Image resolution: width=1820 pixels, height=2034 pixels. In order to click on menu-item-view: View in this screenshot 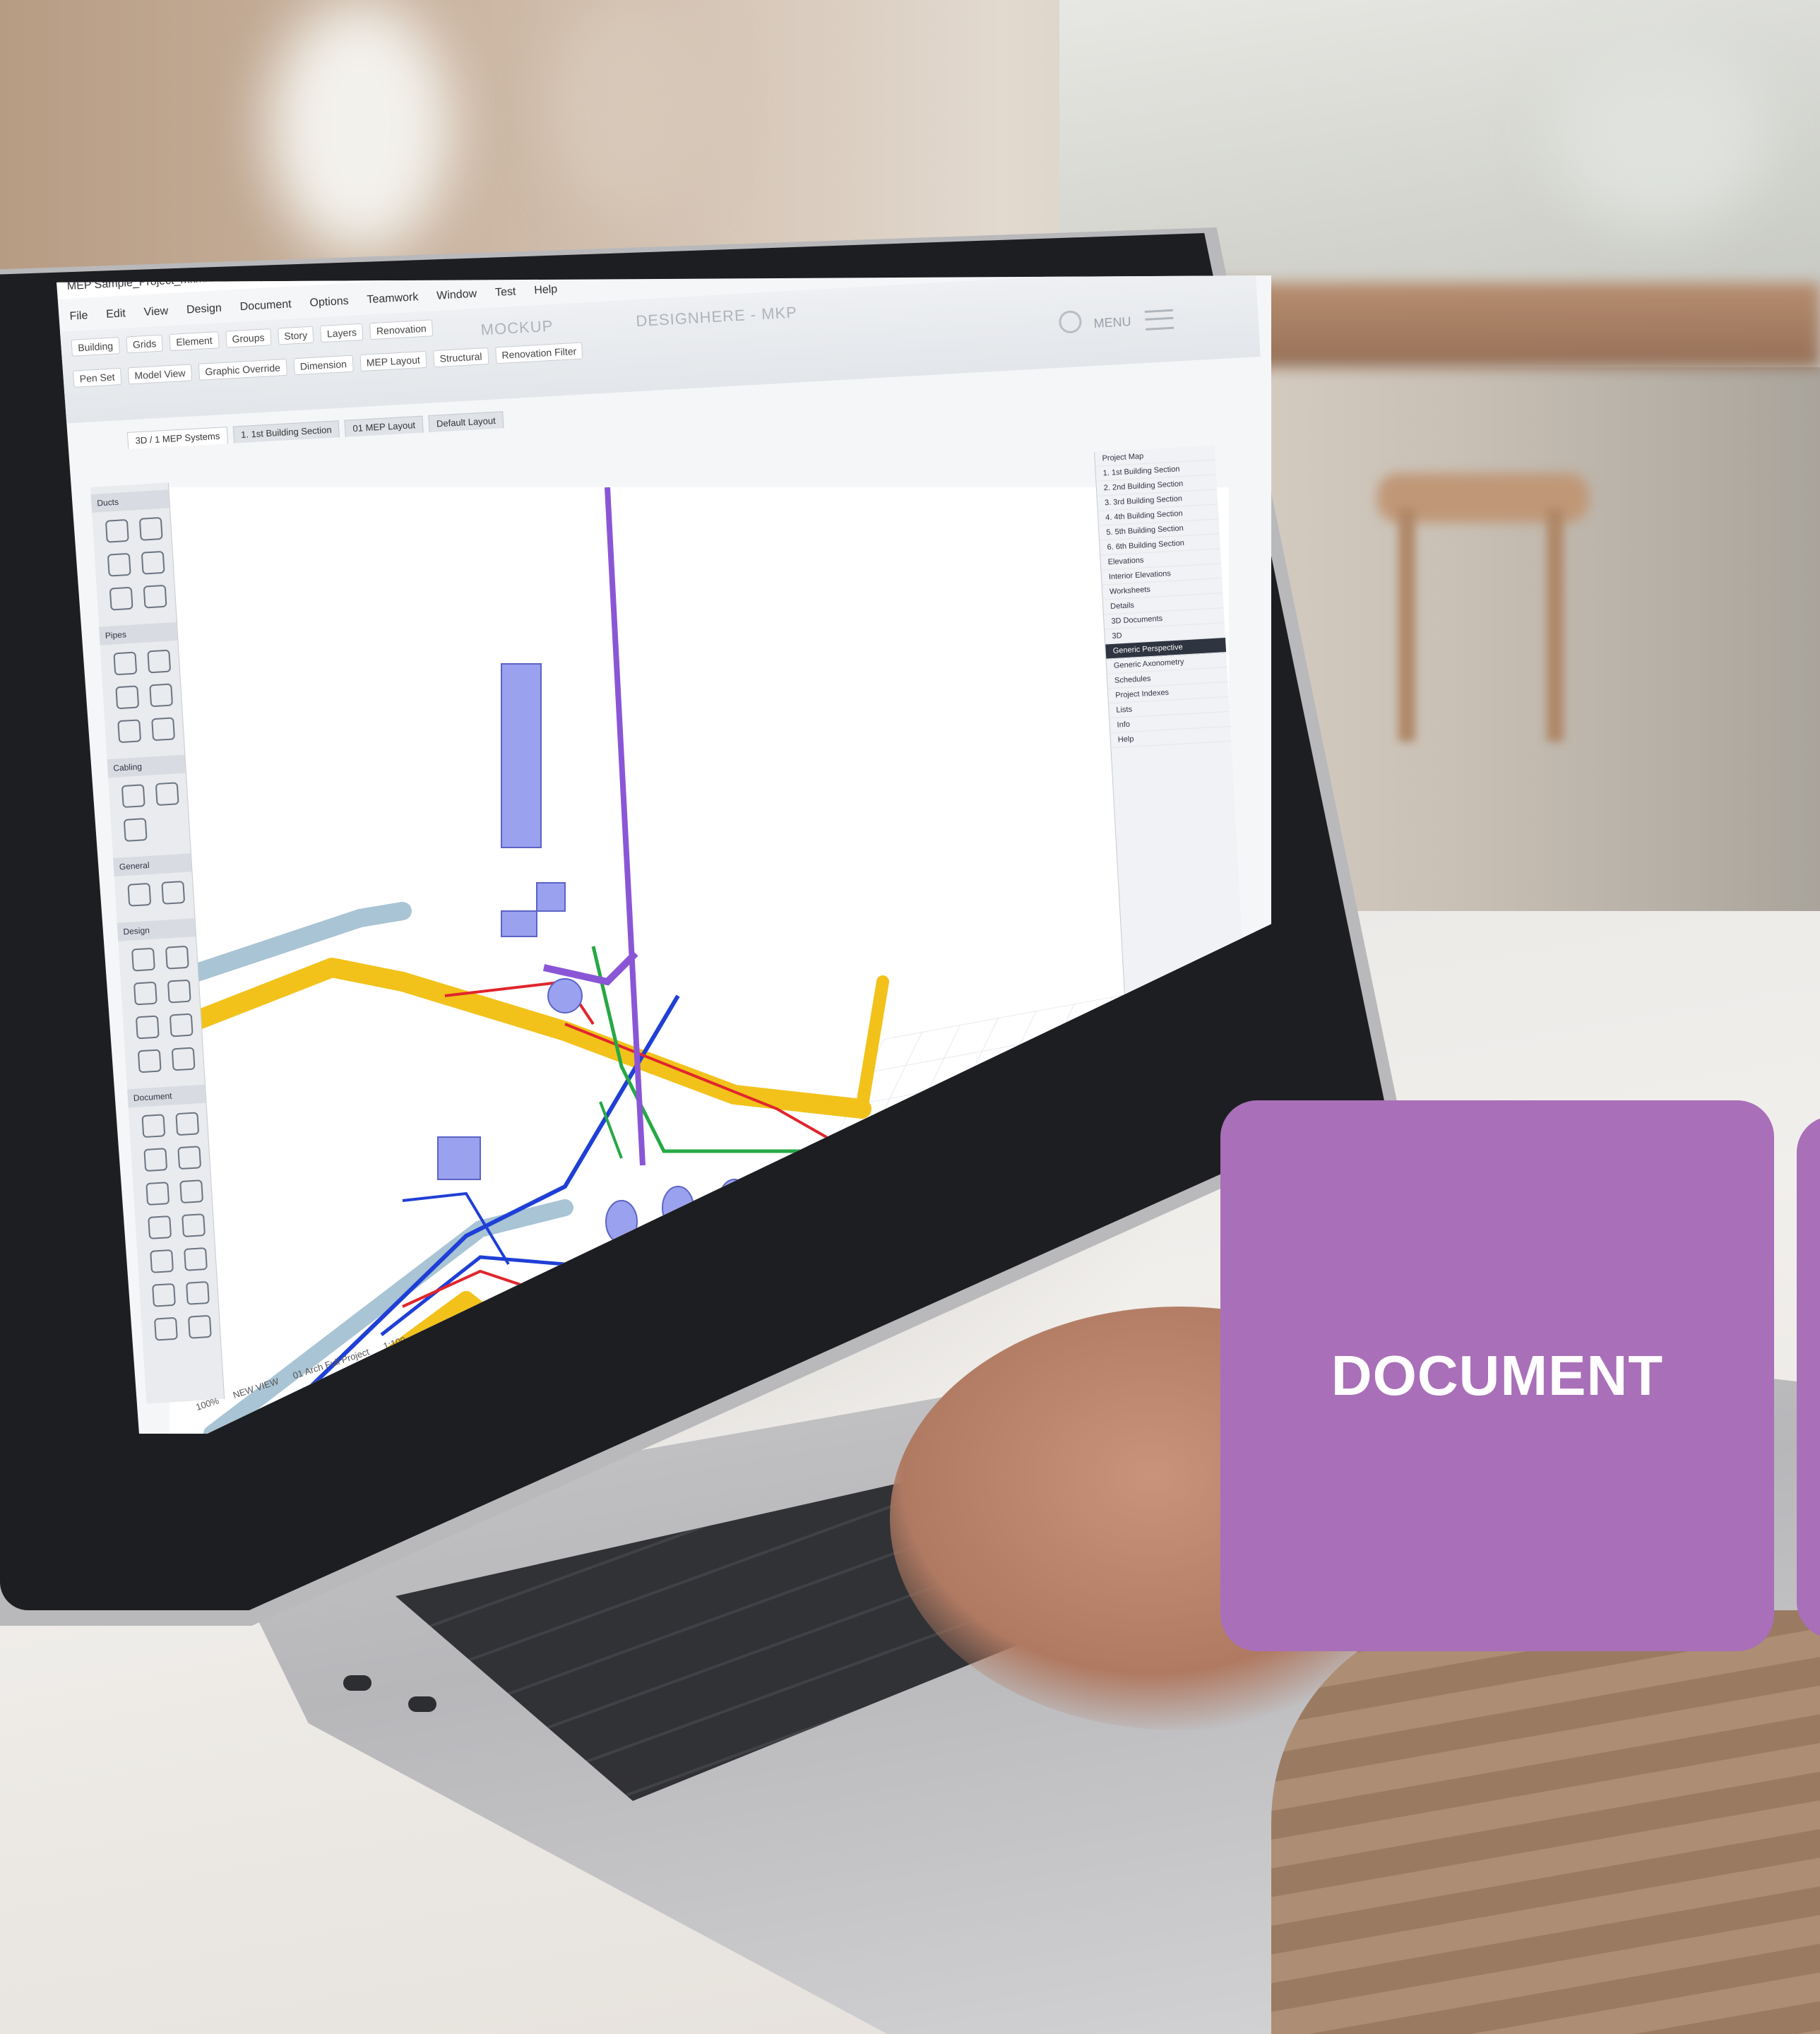, I will do `click(156, 315)`.